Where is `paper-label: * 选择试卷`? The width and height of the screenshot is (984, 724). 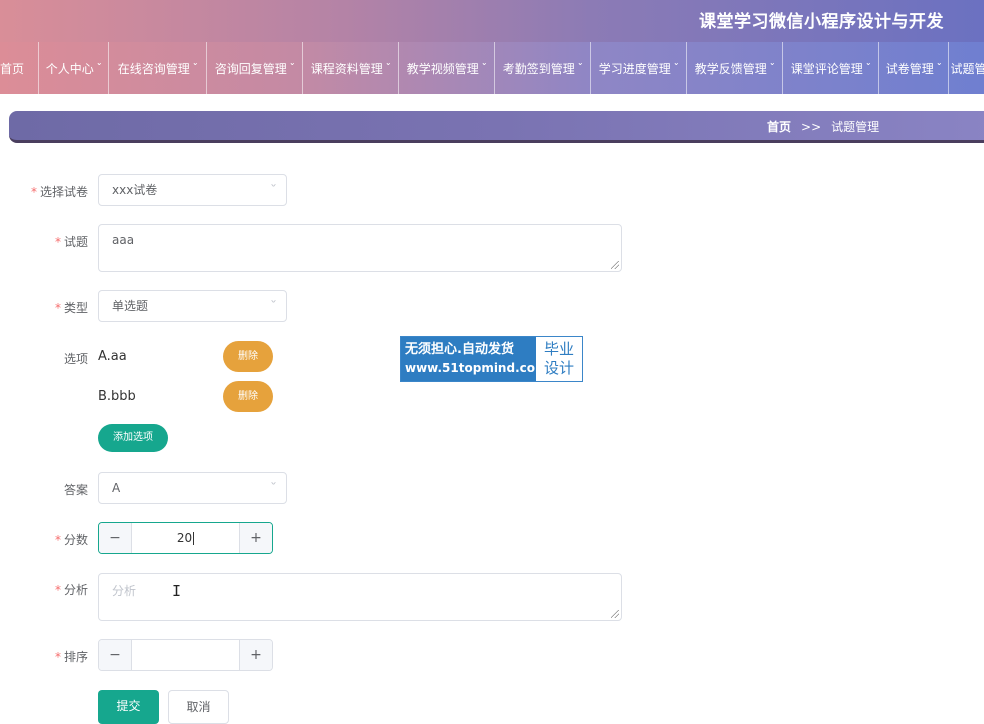
paper-label: * 选择试卷 is located at coordinates (59, 192).